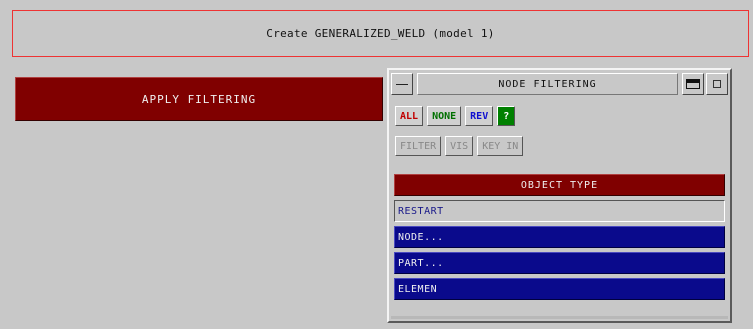 The image size is (753, 329). I want to click on restore-icon, so click(717, 84).